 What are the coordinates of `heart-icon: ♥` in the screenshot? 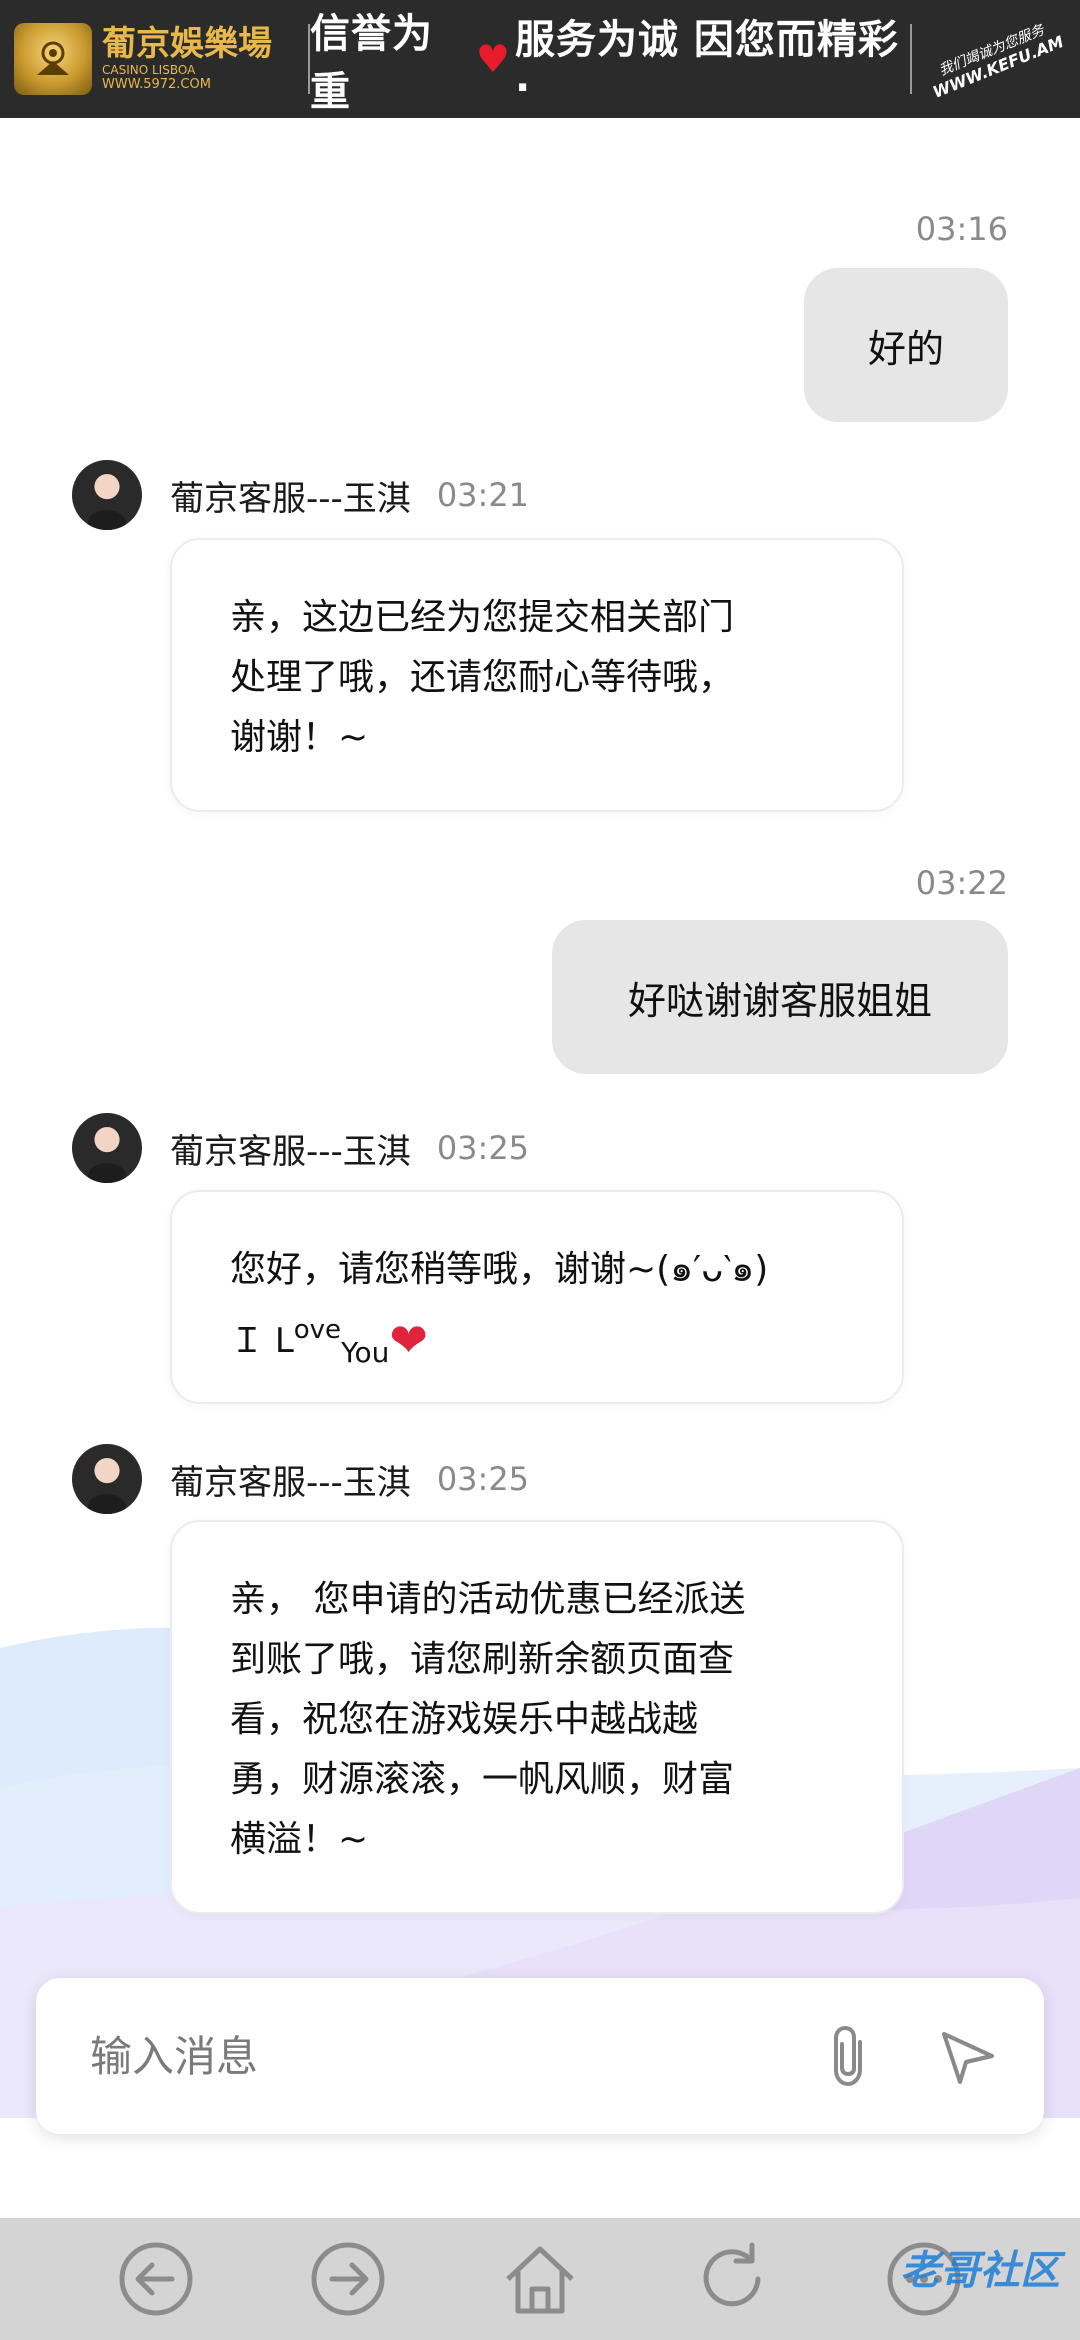 It's located at (493, 59).